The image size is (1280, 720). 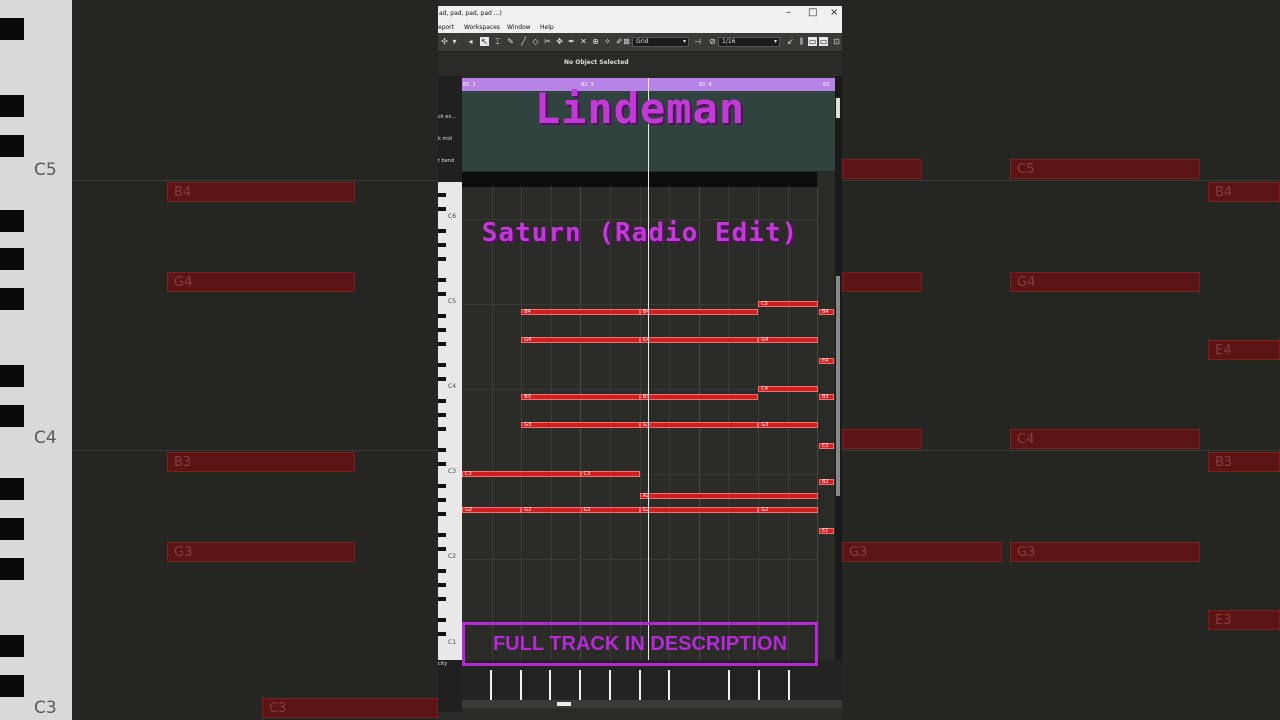 What do you see at coordinates (826, 361) in the screenshot?
I see `offscreen-note: E4` at bounding box center [826, 361].